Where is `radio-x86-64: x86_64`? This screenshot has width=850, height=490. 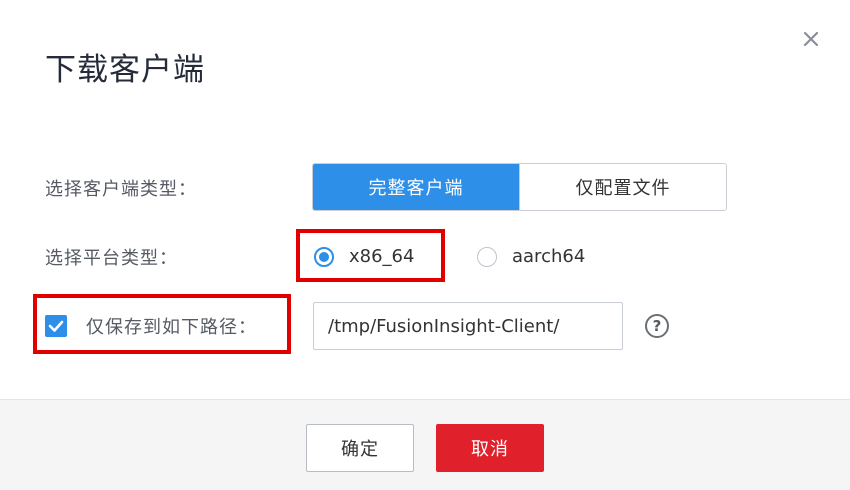 radio-x86-64: x86_64 is located at coordinates (364, 256).